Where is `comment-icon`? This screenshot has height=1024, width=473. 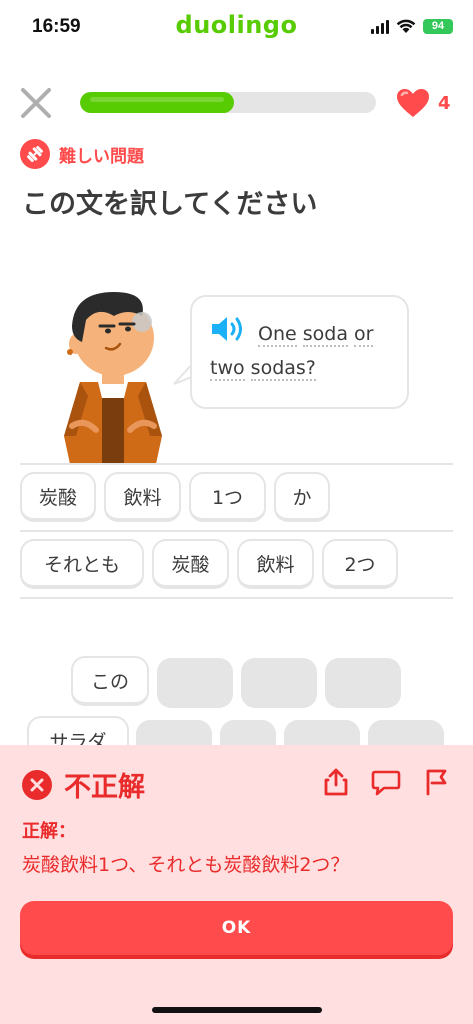 comment-icon is located at coordinates (386, 783).